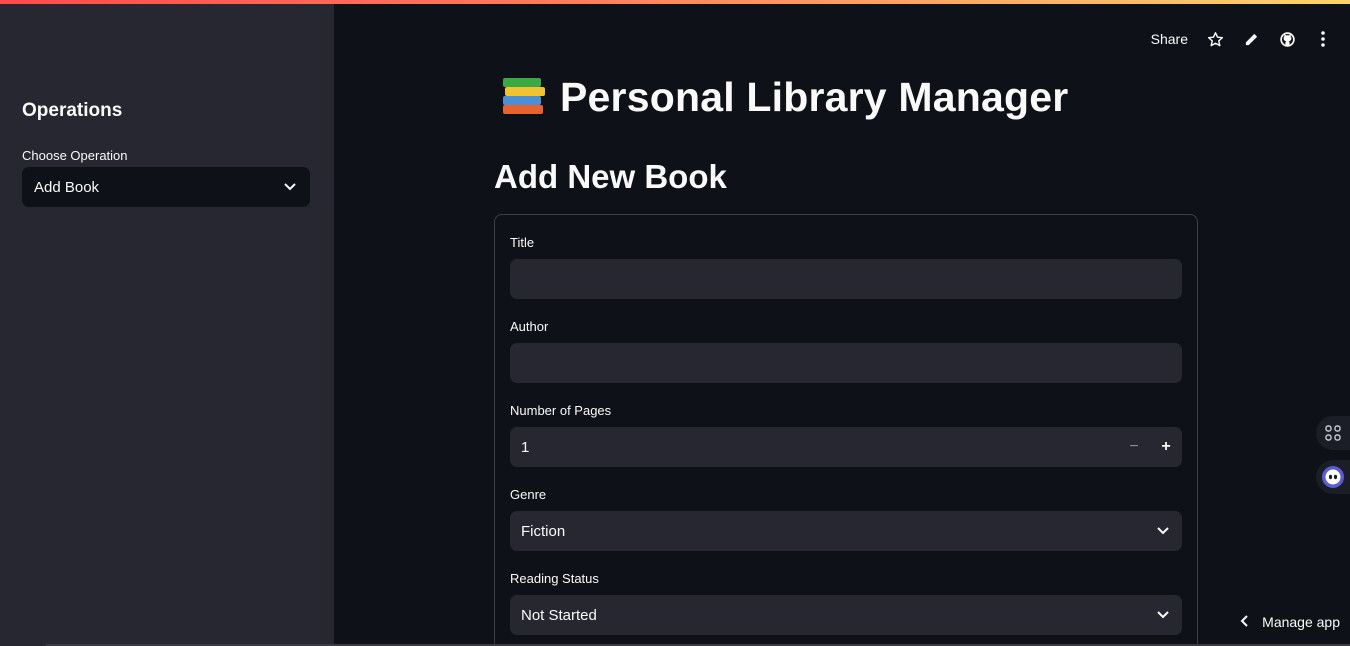 Image resolution: width=1350 pixels, height=646 pixels. Describe the element at coordinates (1169, 39) in the screenshot. I see `share-button: Share` at that location.